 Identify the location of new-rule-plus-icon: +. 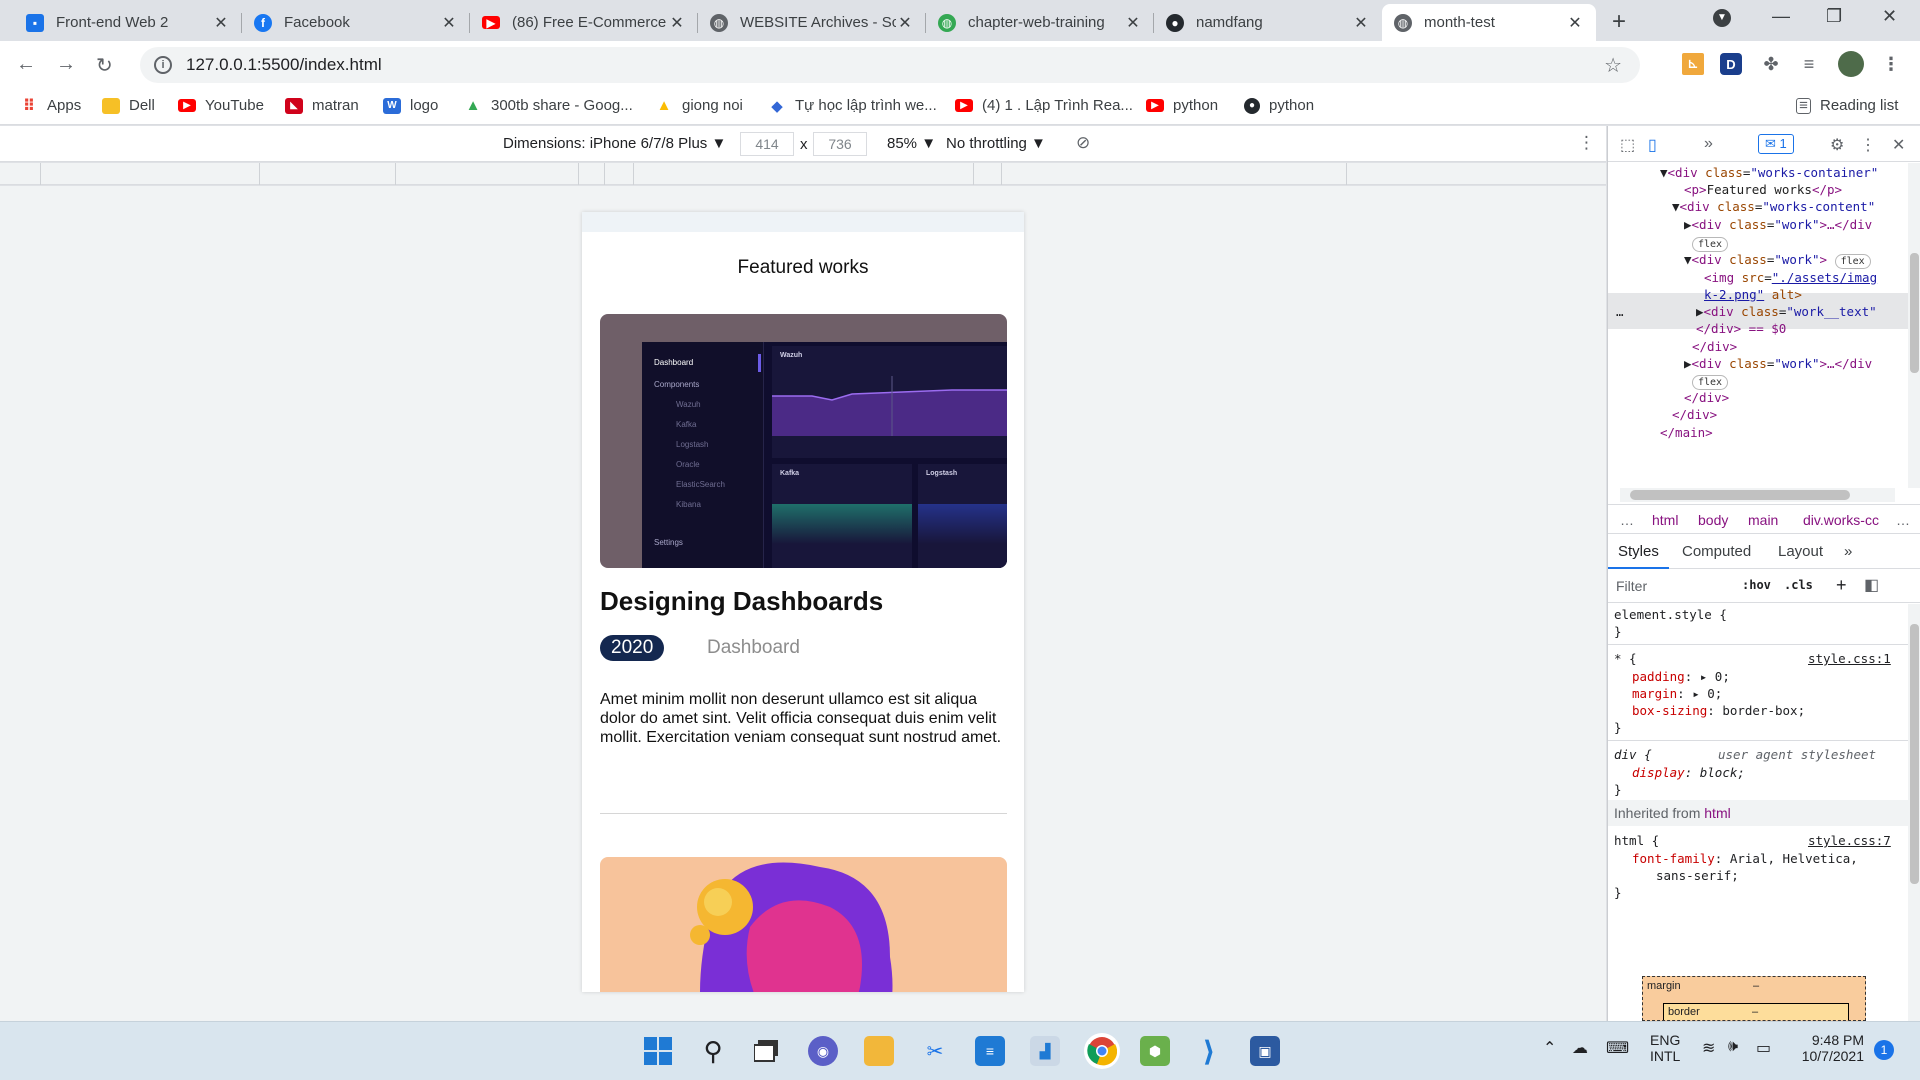
(1841, 585).